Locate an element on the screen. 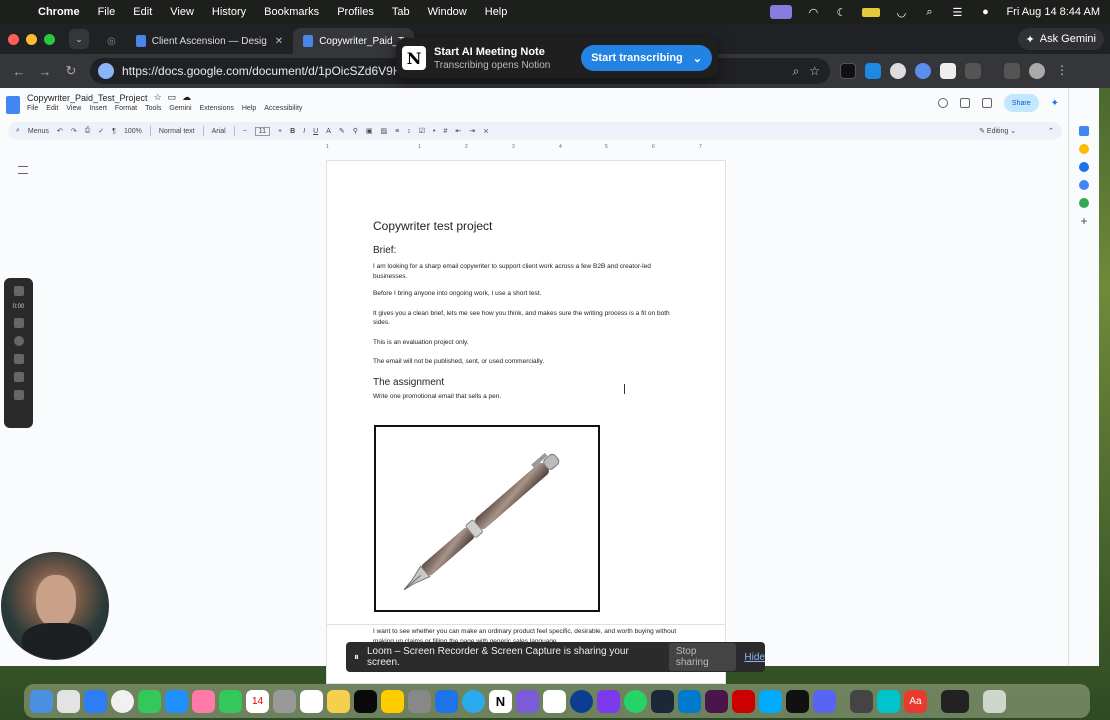 The image size is (1110, 720). bookmark-star-icon: ☆ is located at coordinates (814, 71).